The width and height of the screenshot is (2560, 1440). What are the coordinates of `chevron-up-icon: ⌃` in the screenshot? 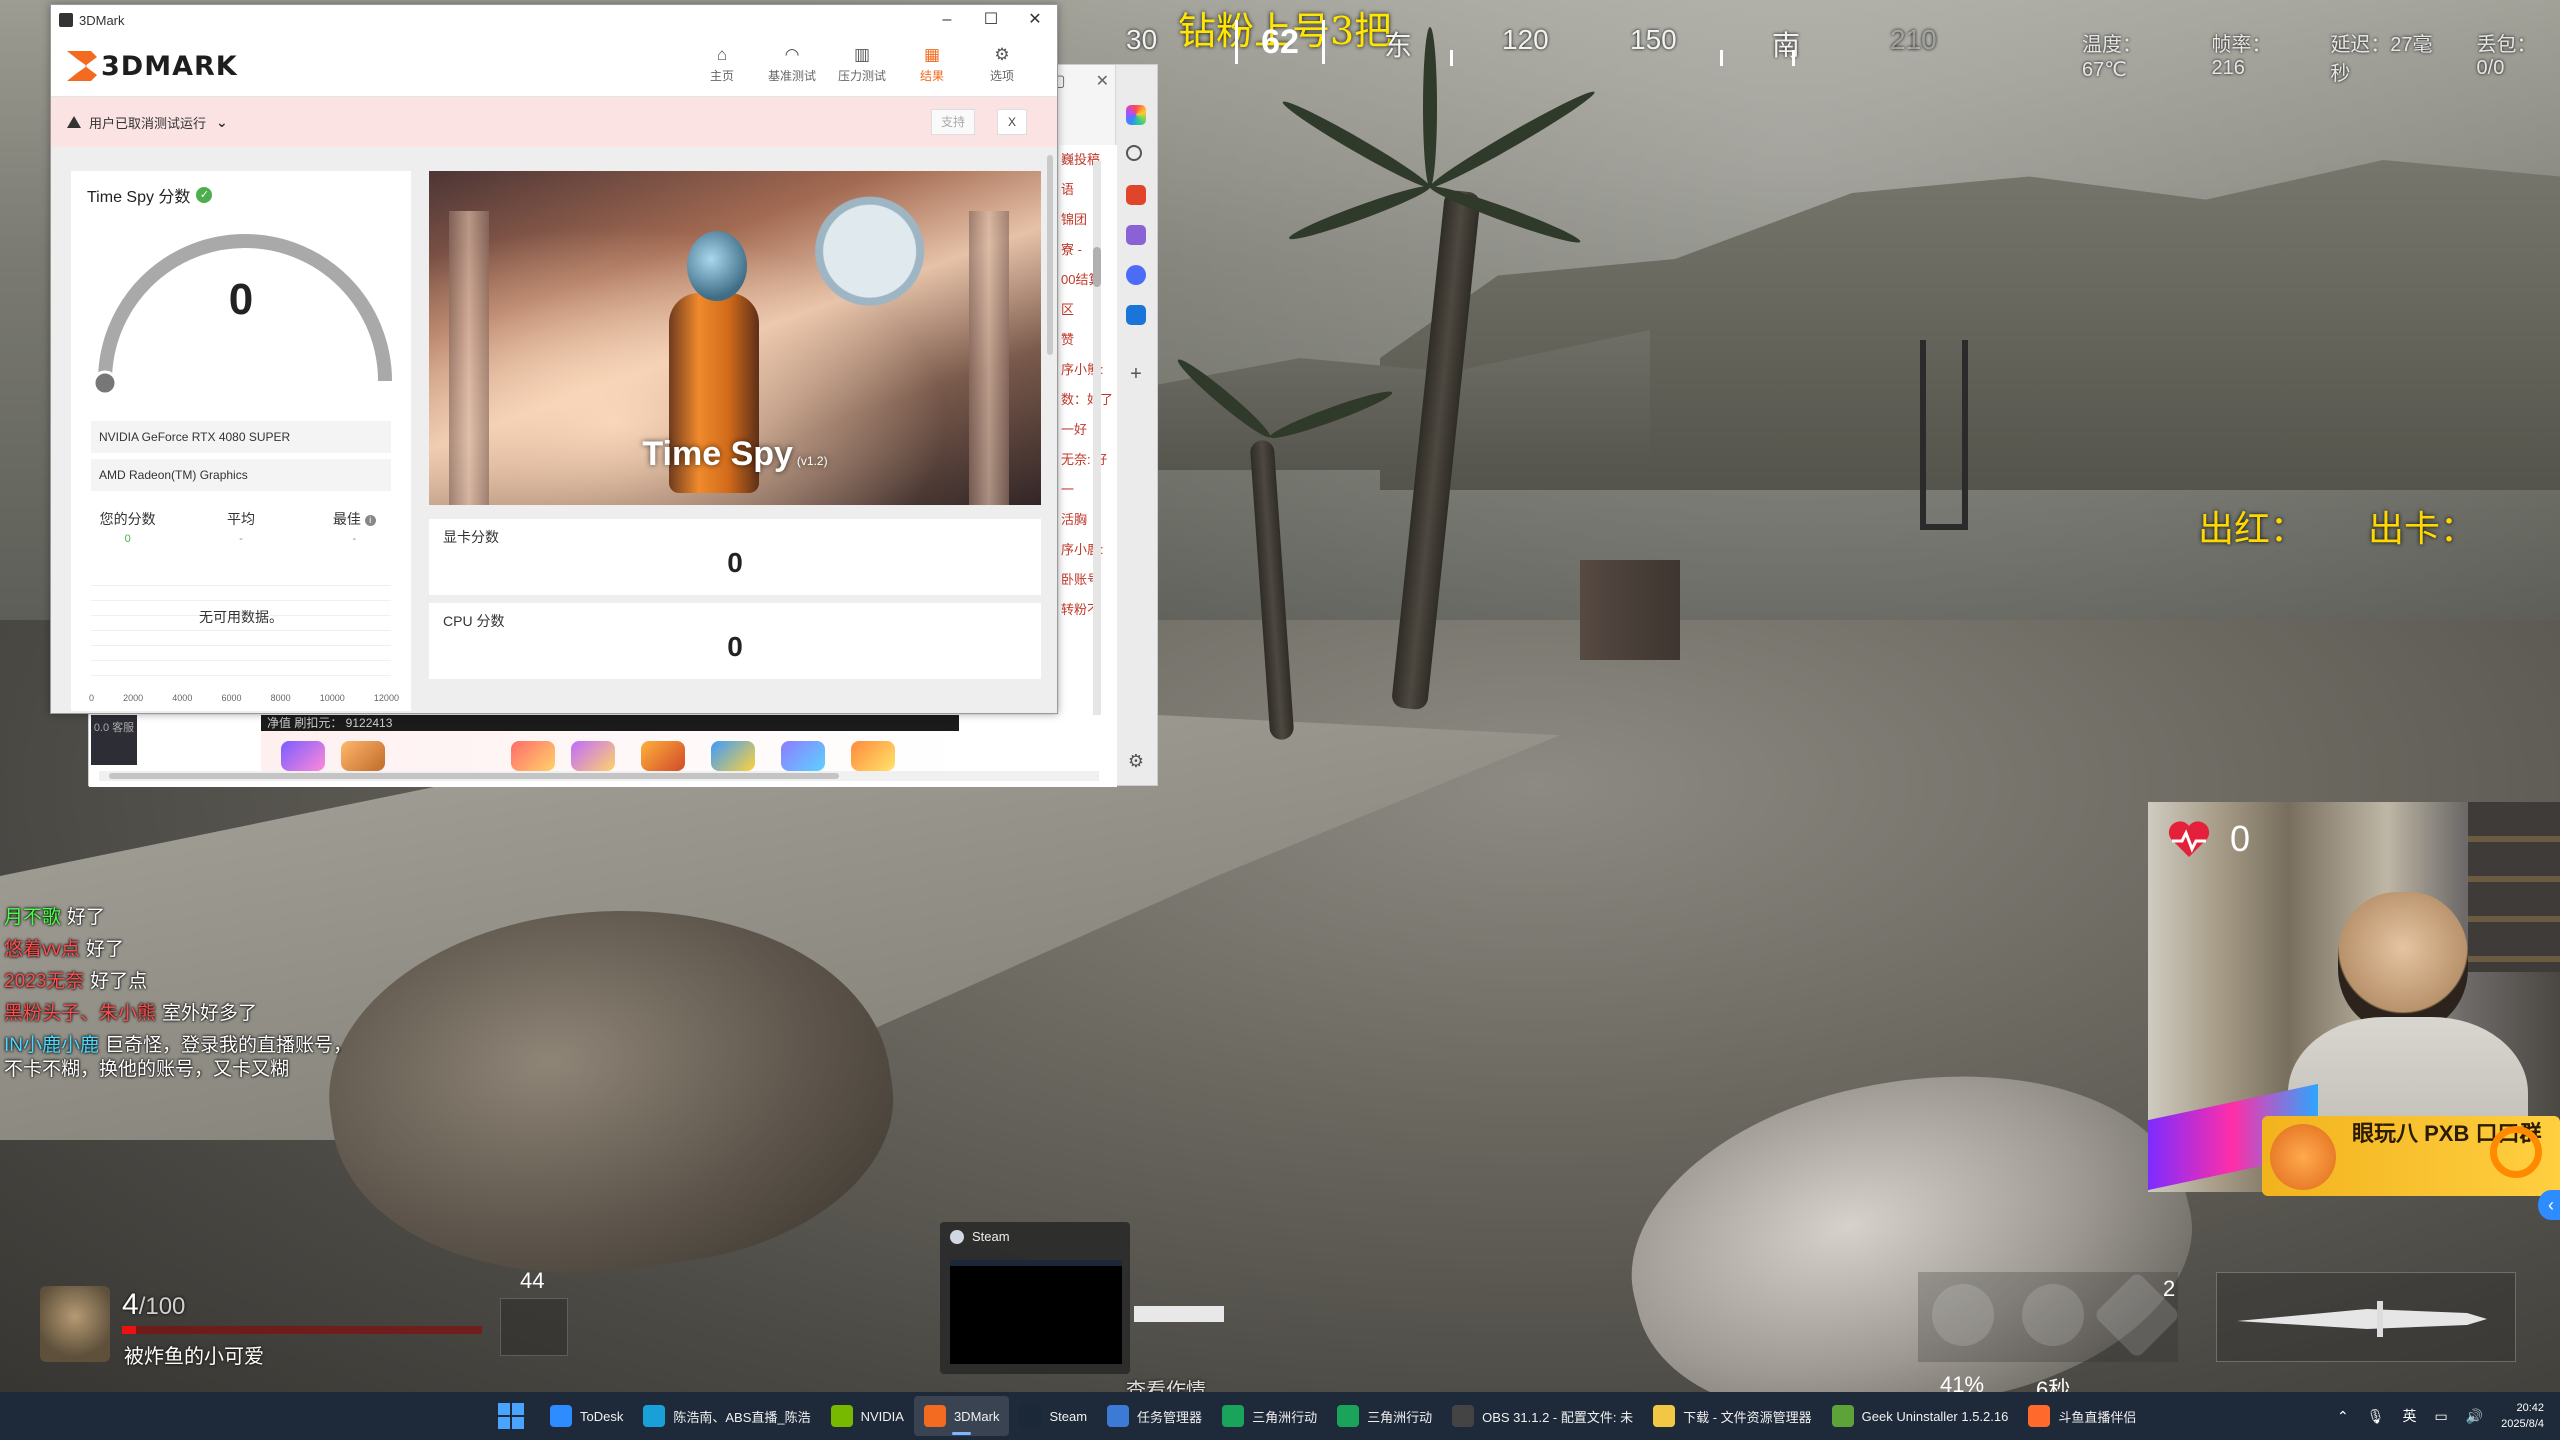 It's located at (2343, 1416).